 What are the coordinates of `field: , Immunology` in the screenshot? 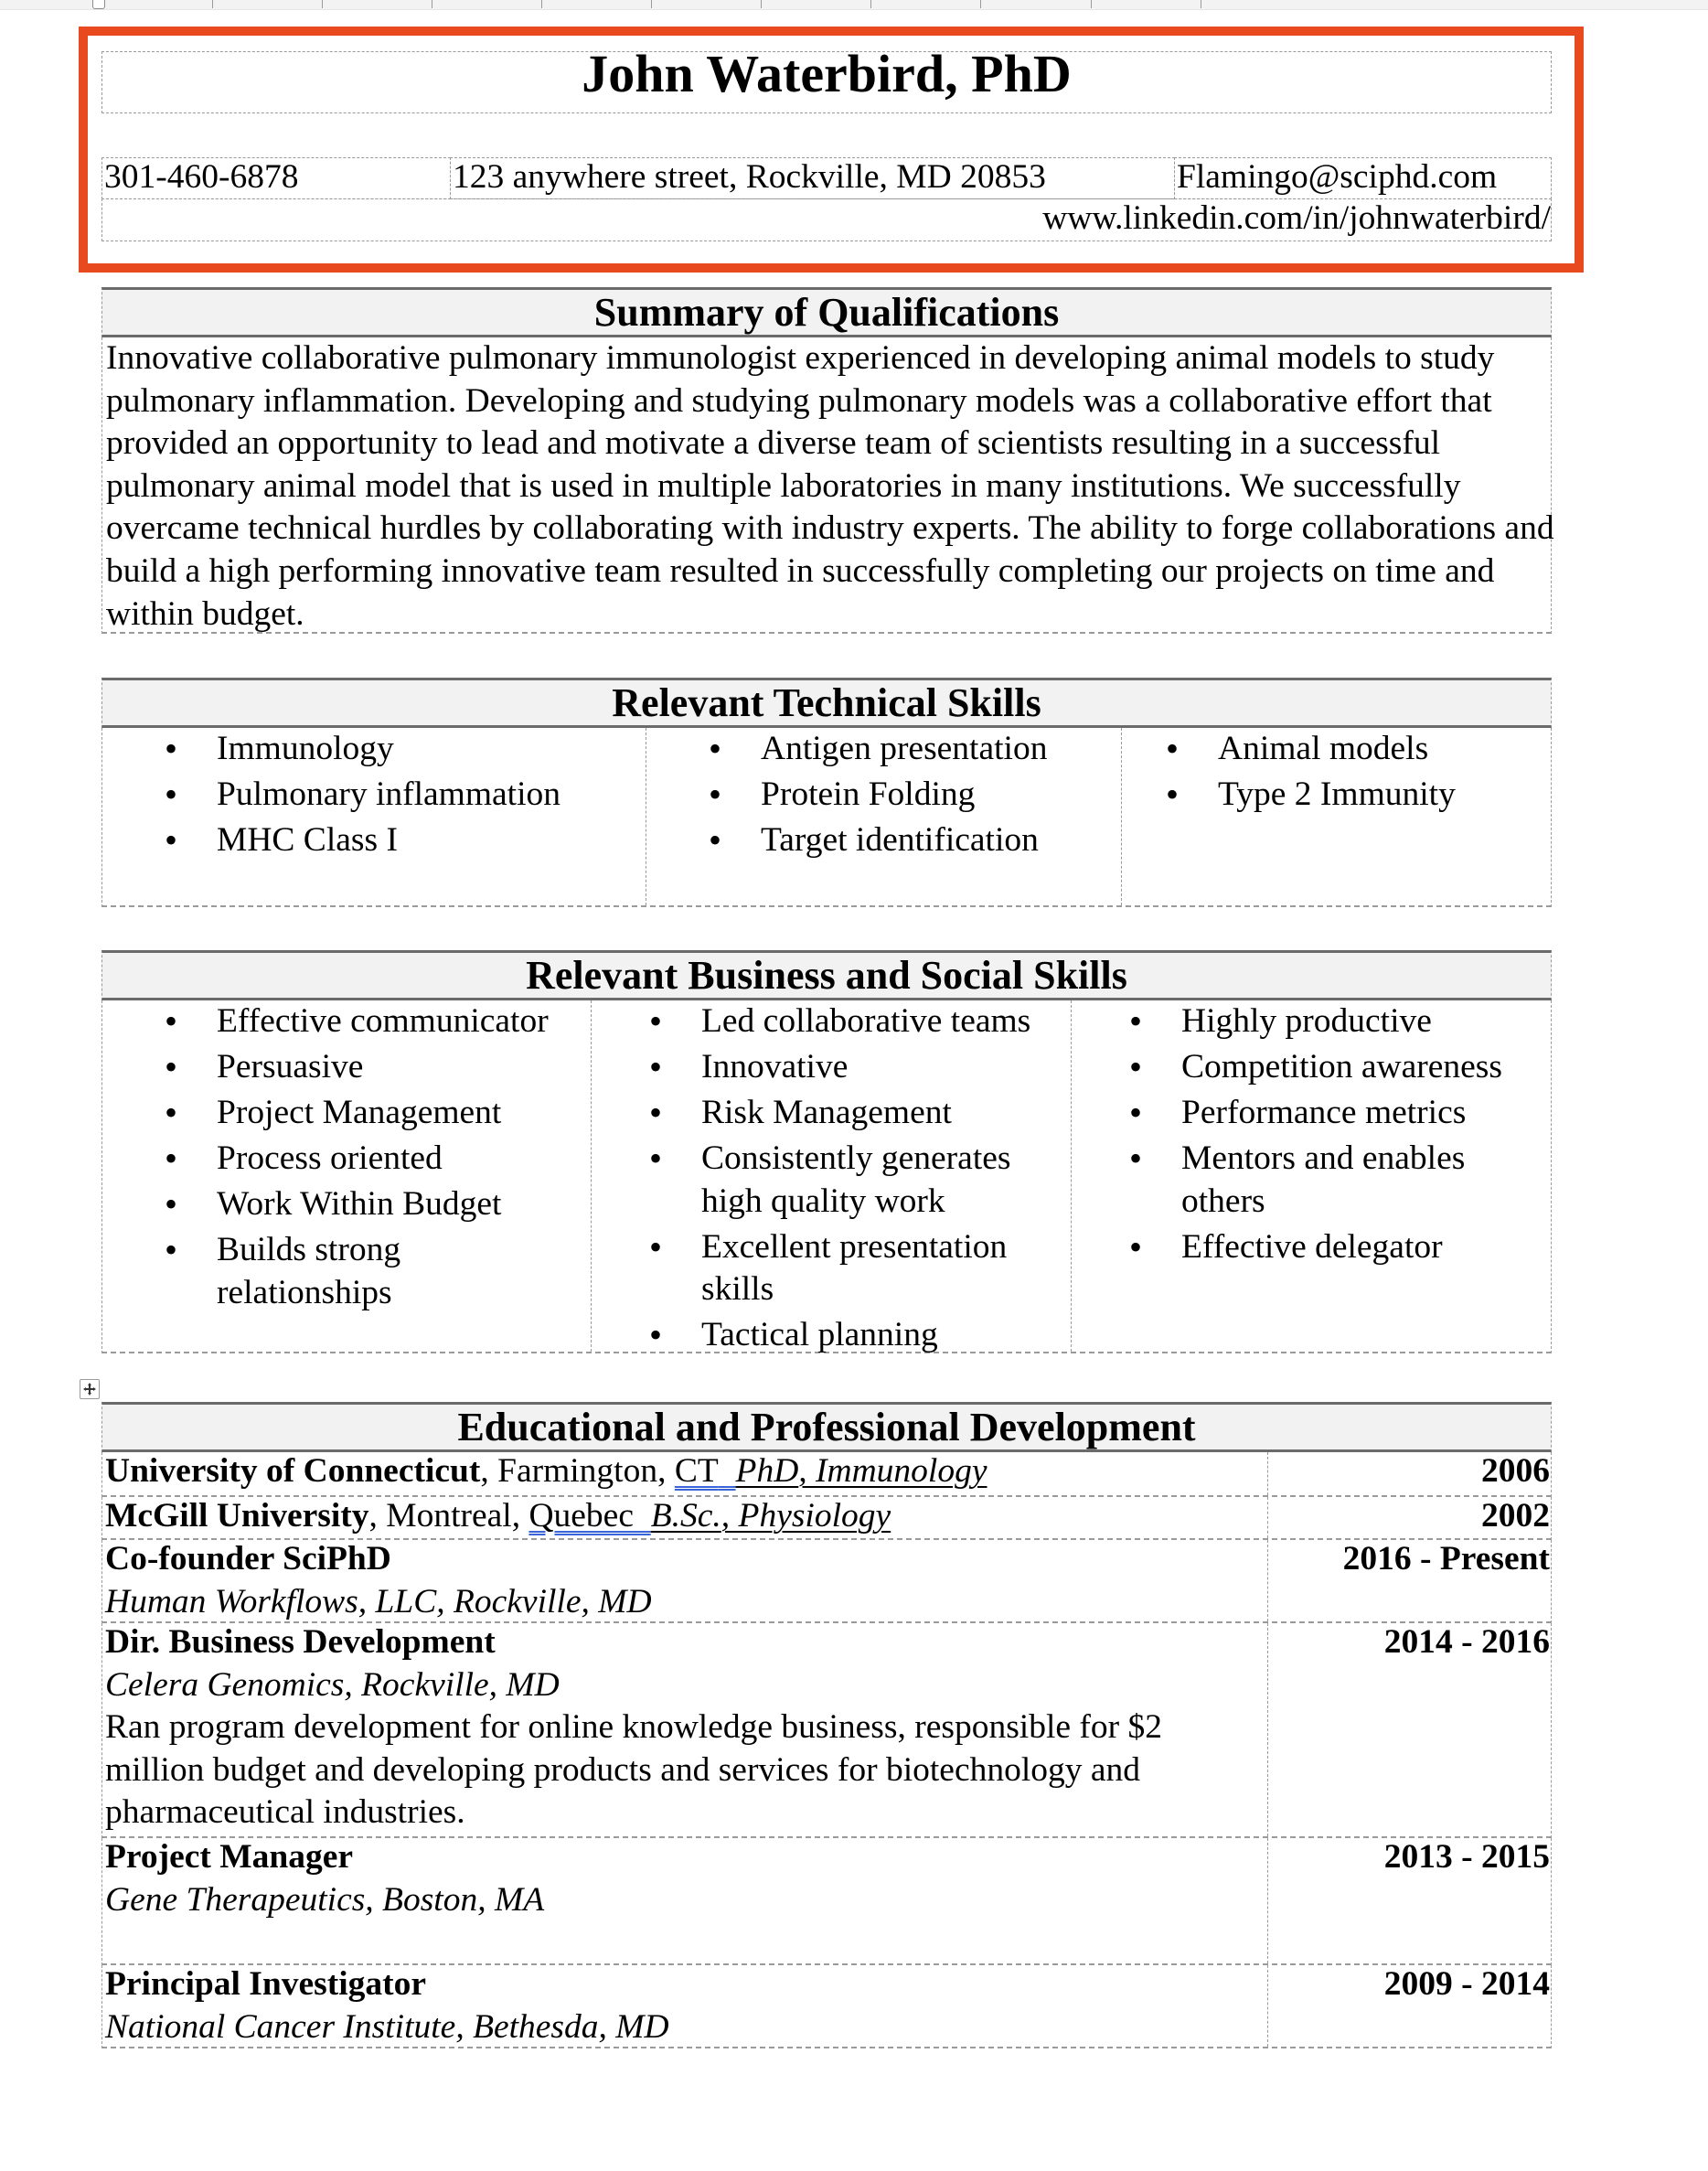 It's located at (893, 1471).